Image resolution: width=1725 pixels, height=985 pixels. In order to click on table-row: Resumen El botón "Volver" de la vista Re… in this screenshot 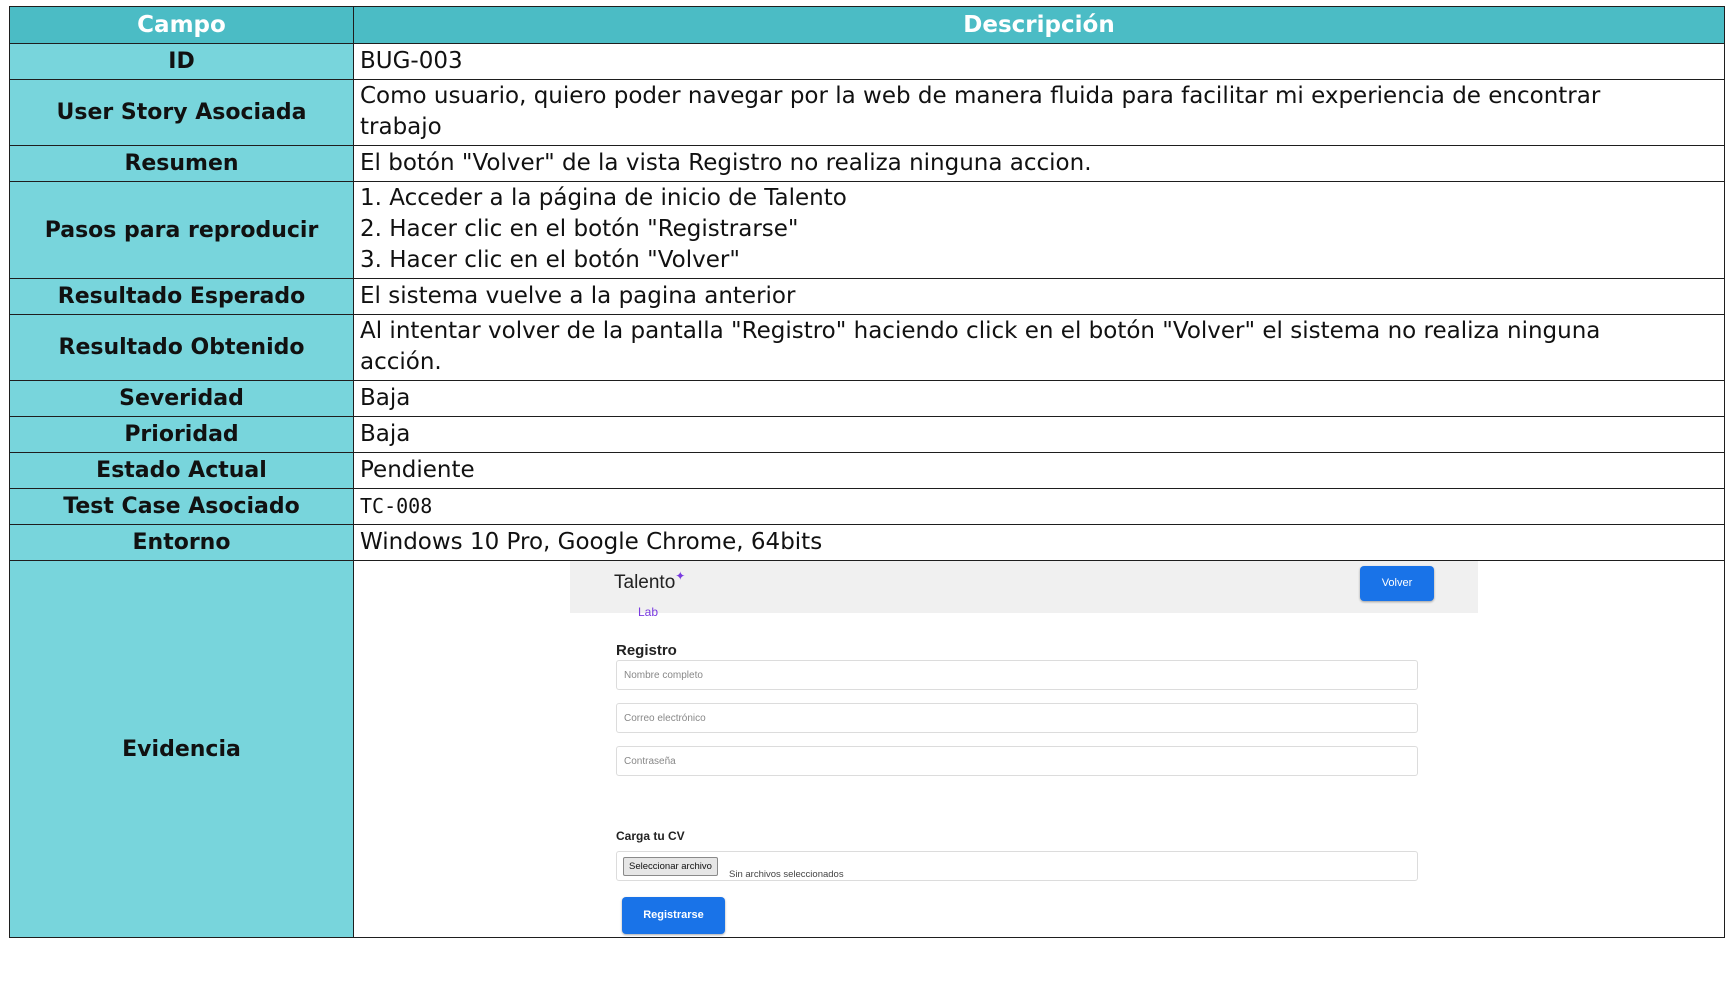, I will do `click(867, 163)`.